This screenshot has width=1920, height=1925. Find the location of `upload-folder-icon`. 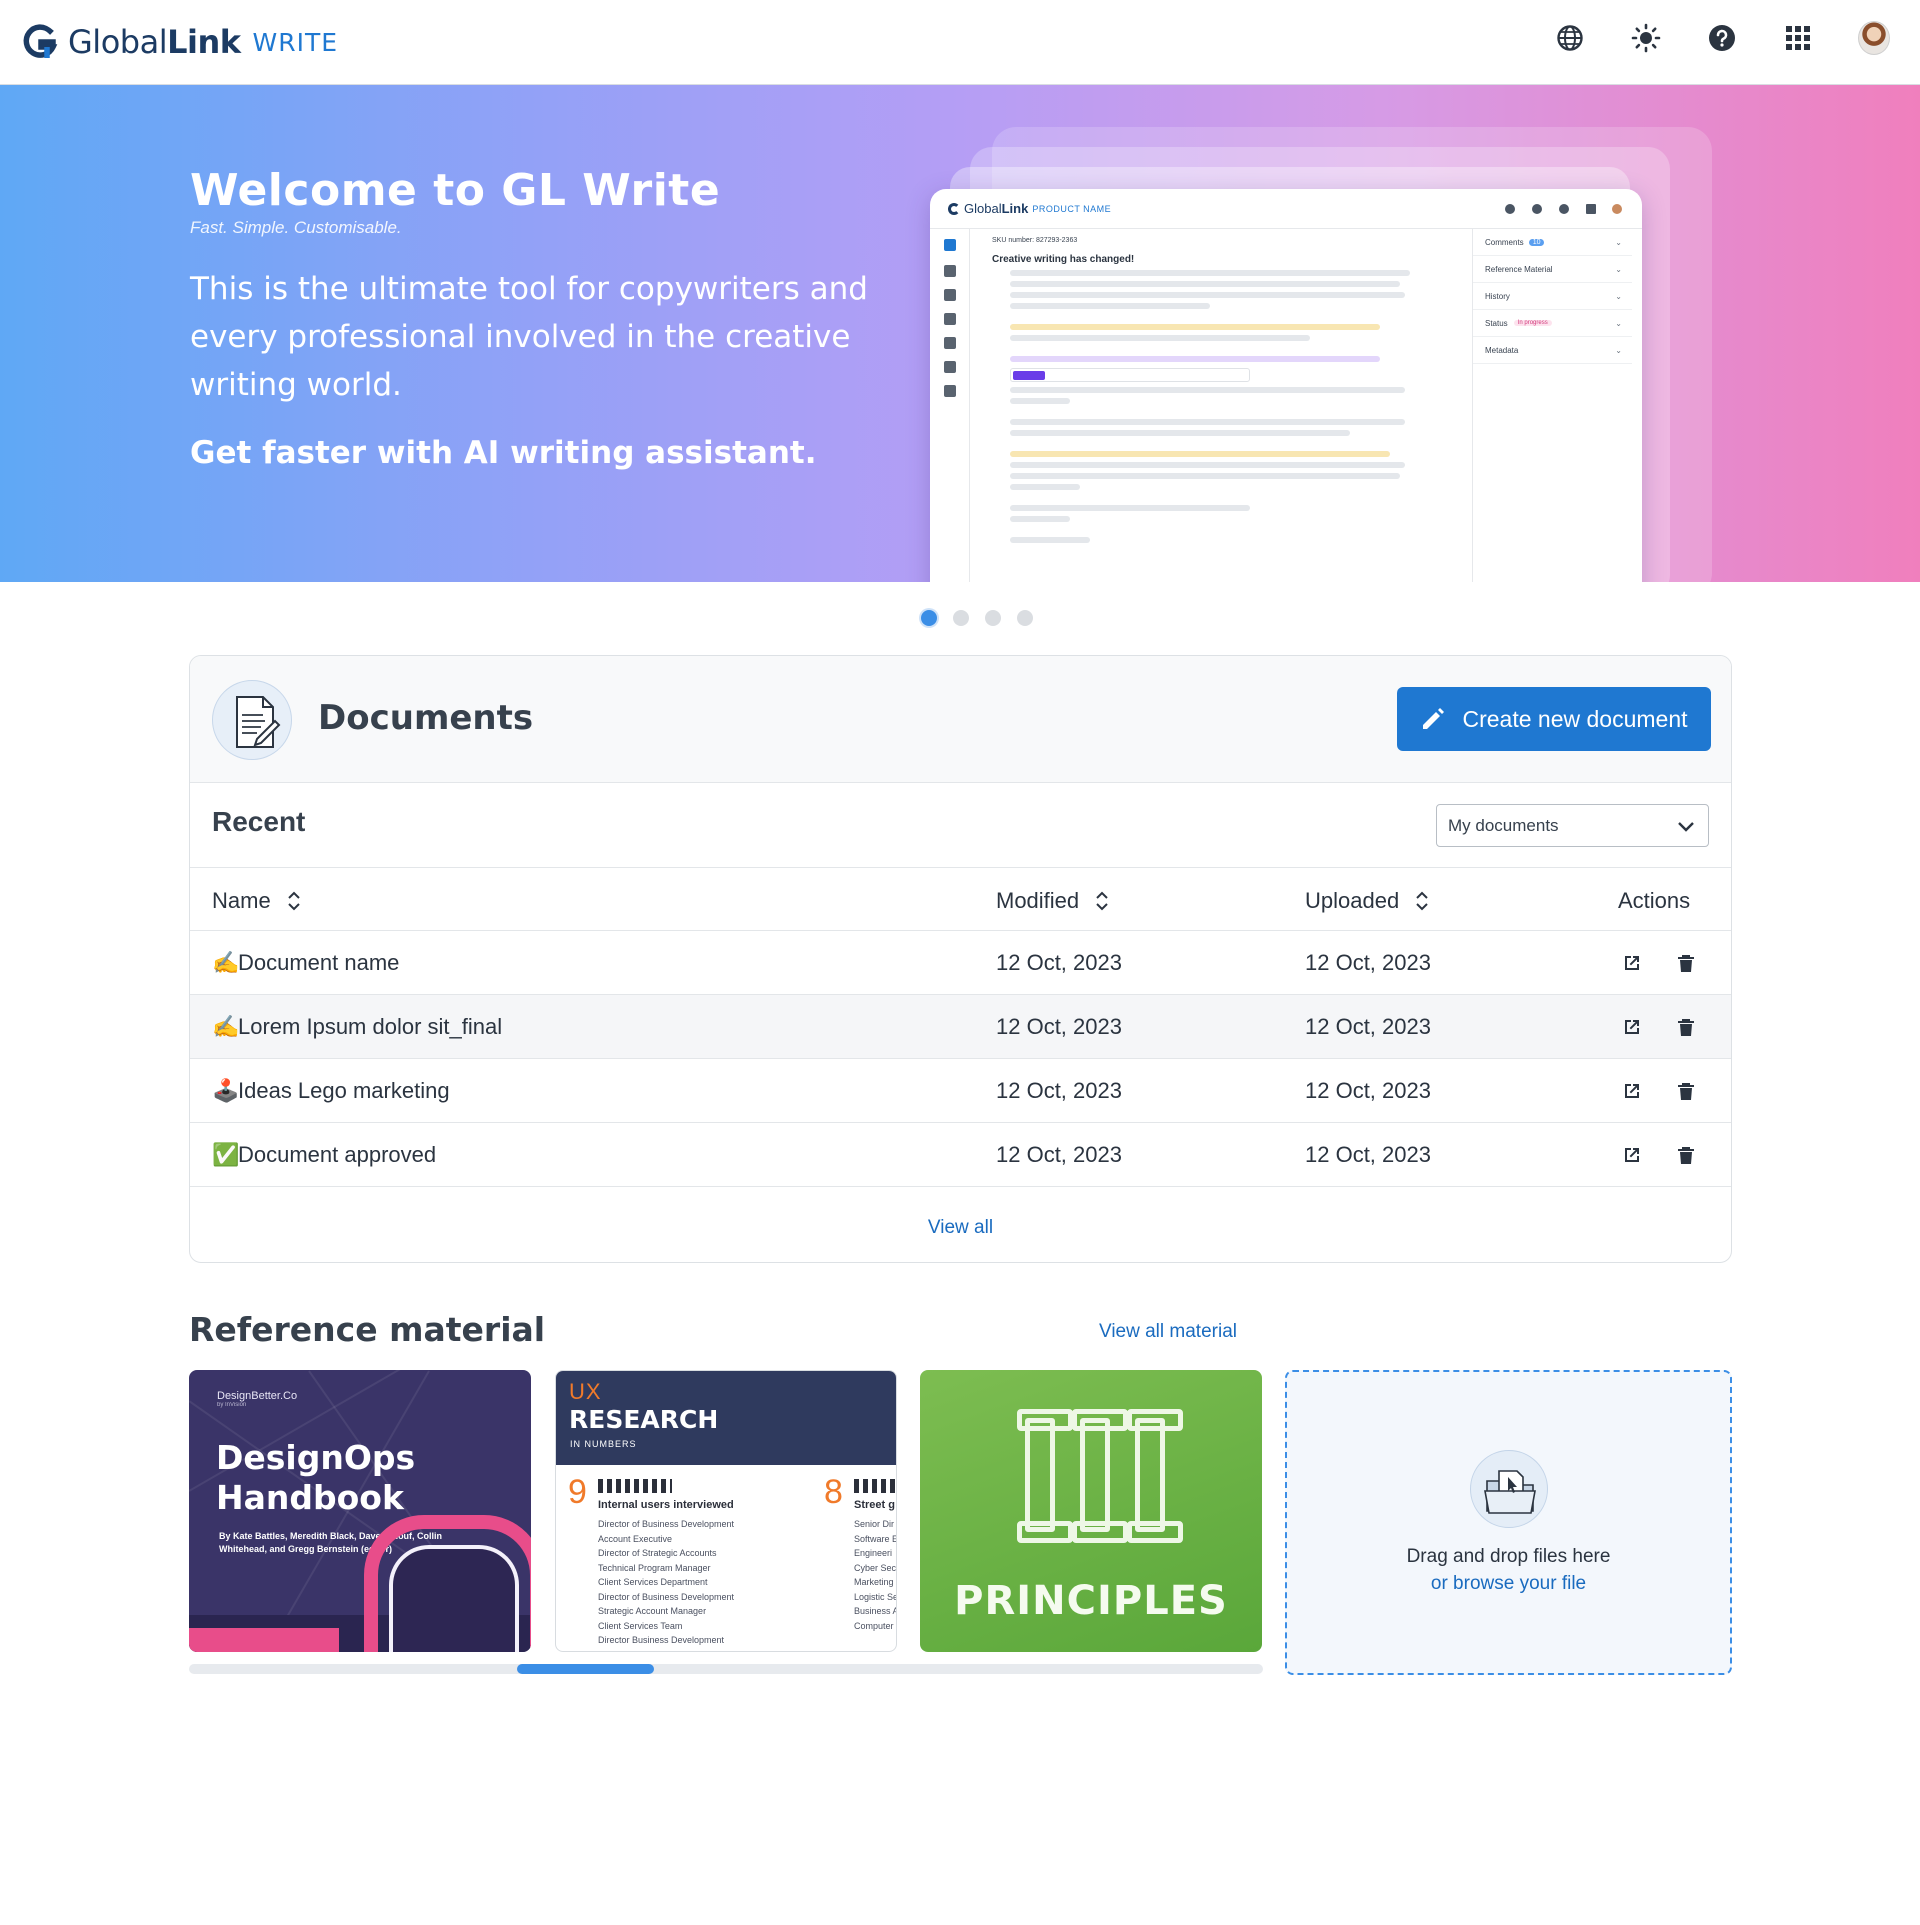

upload-folder-icon is located at coordinates (1509, 1489).